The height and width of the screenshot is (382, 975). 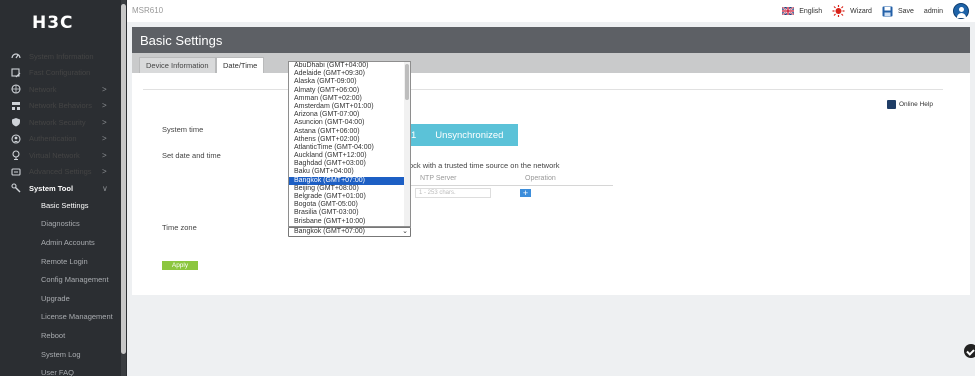 I want to click on sidebar-item-label: Advanced Settings, so click(x=60, y=172).